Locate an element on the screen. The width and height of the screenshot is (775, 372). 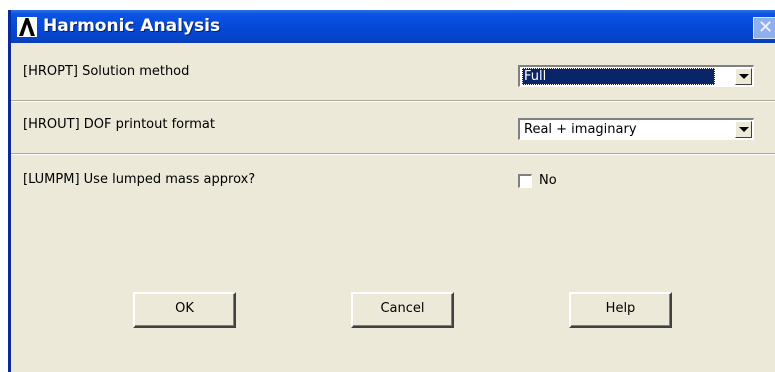
close-button: ✕ is located at coordinates (764, 28).